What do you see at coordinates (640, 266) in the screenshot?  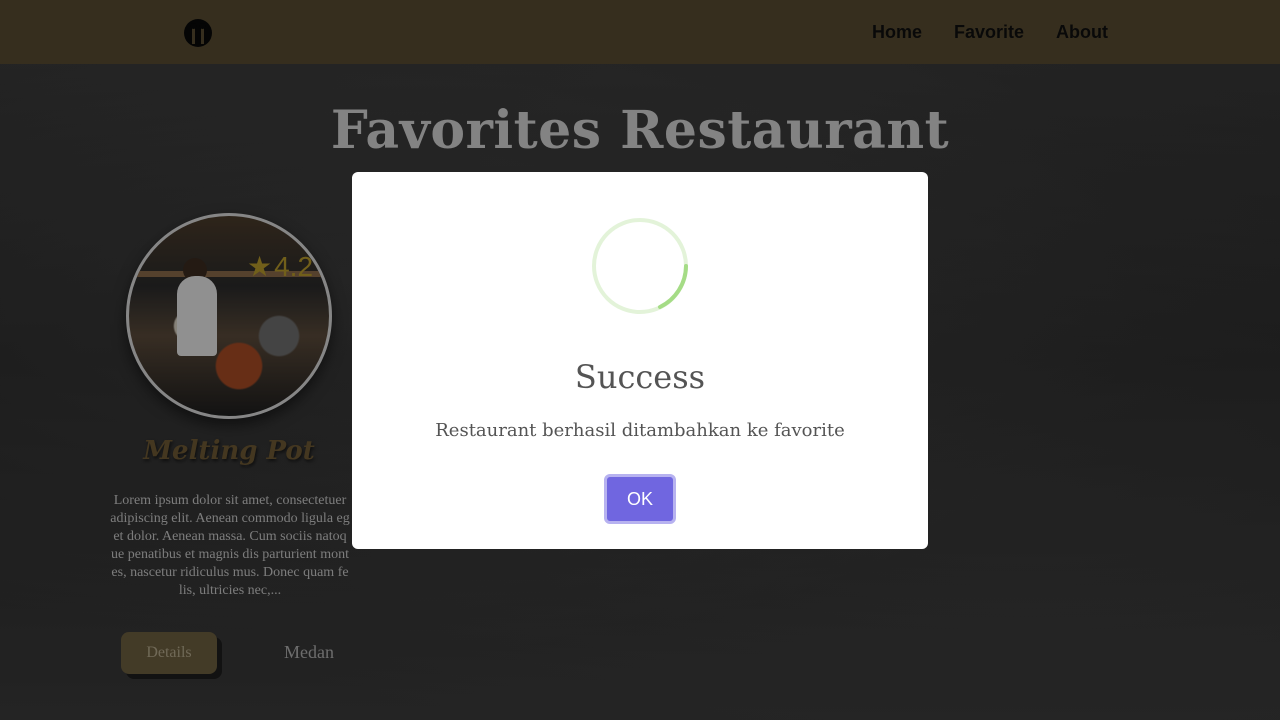 I see `success-spinner-icon` at bounding box center [640, 266].